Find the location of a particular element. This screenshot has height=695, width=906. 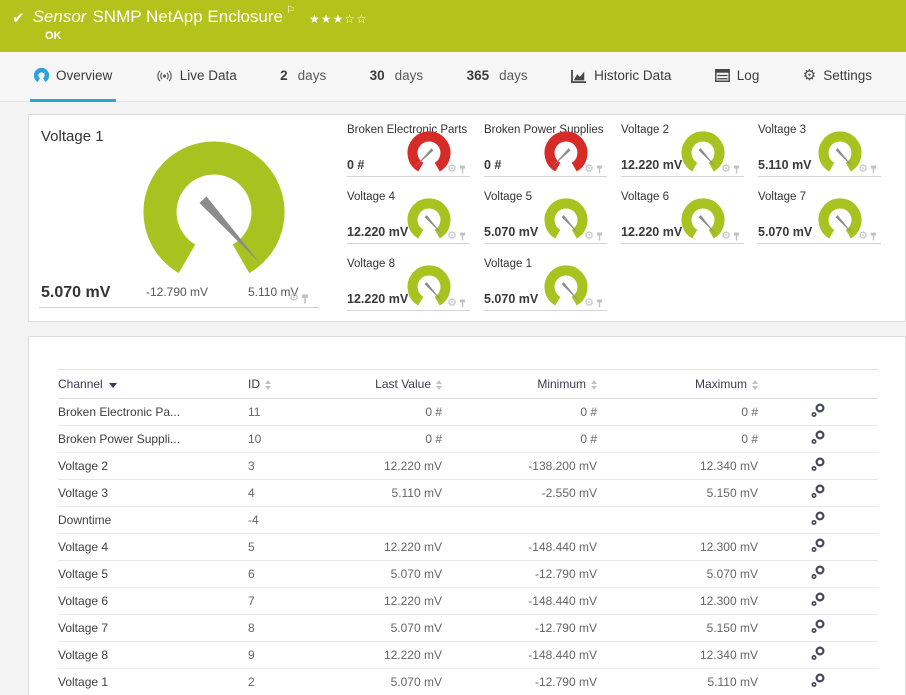

flag-icon: ⚐ is located at coordinates (290, 10).